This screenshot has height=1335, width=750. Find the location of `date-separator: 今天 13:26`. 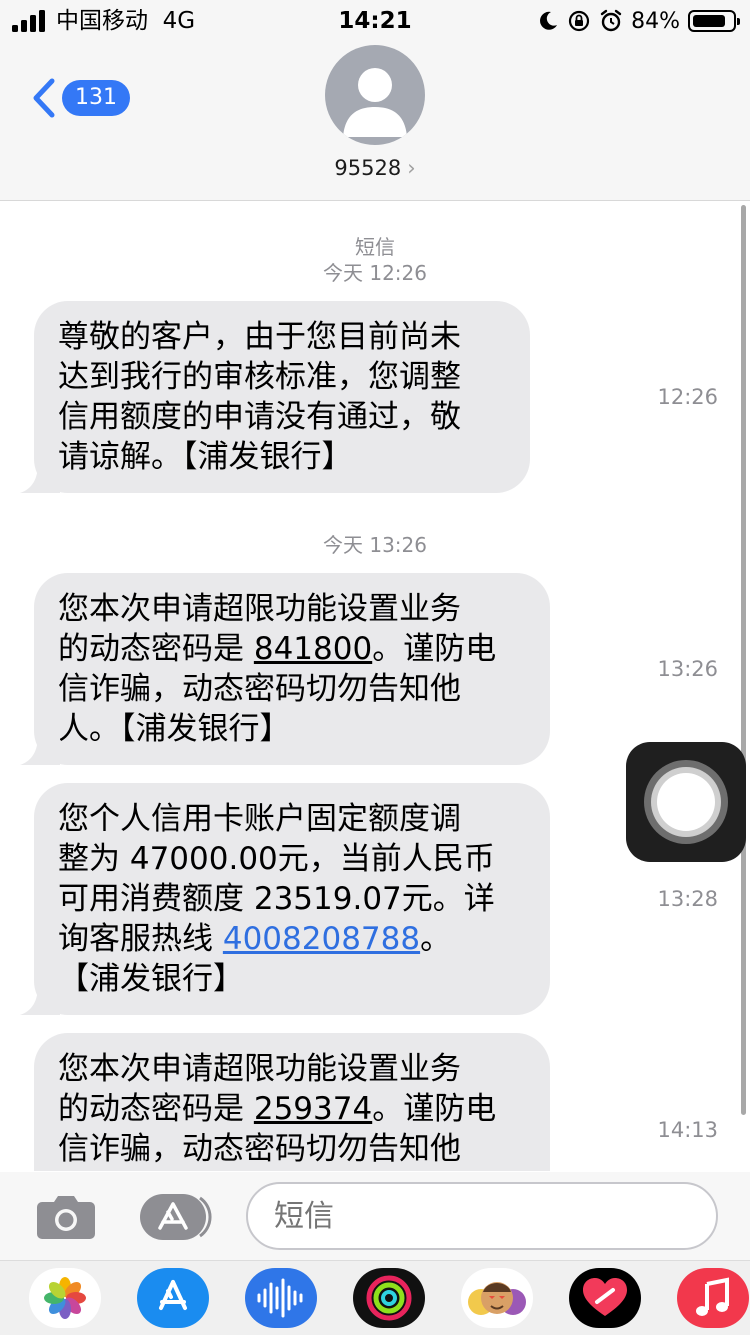

date-separator: 今天 13:26 is located at coordinates (375, 545).